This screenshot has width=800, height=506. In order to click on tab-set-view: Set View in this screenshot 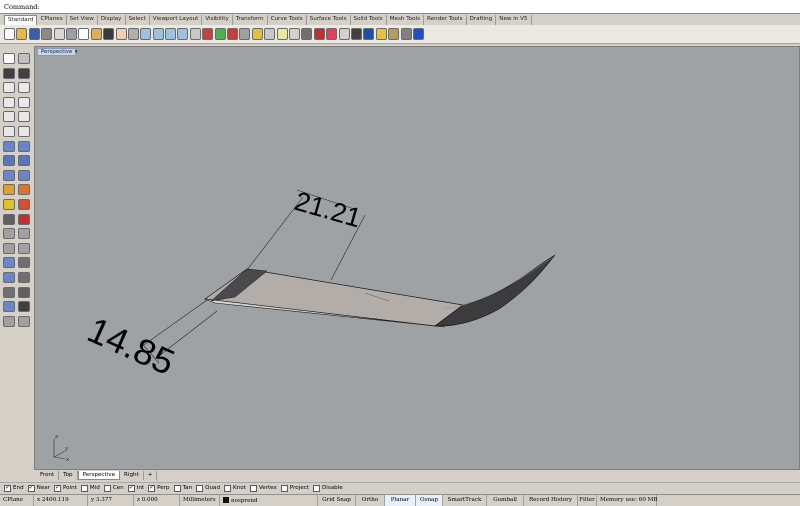, I will do `click(82, 20)`.